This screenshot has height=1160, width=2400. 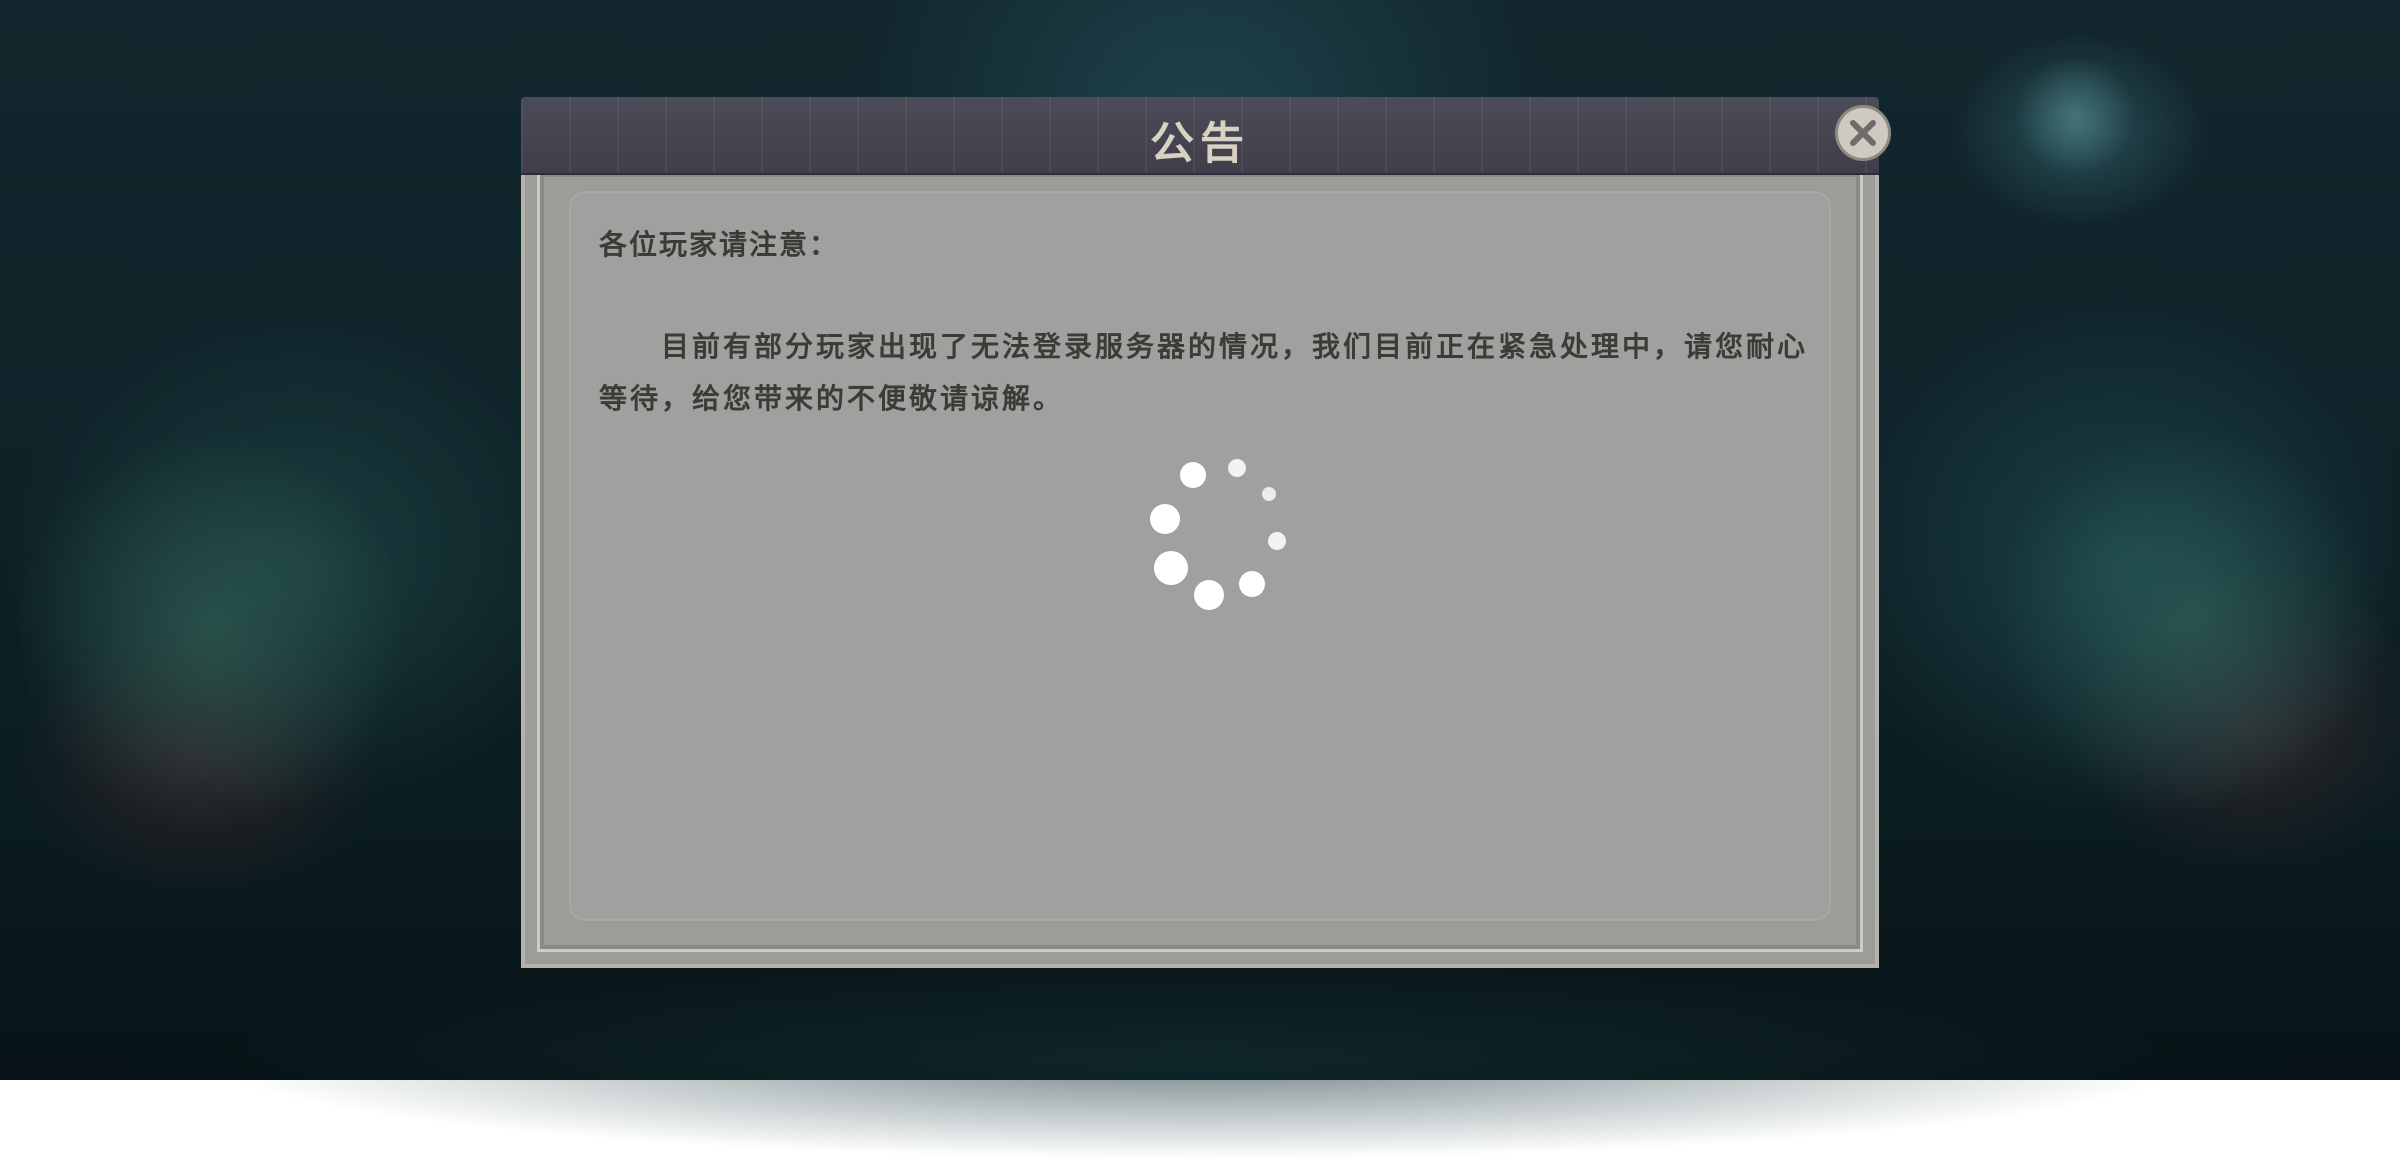 I want to click on dialog-title-bar: 公告, so click(x=1200, y=135).